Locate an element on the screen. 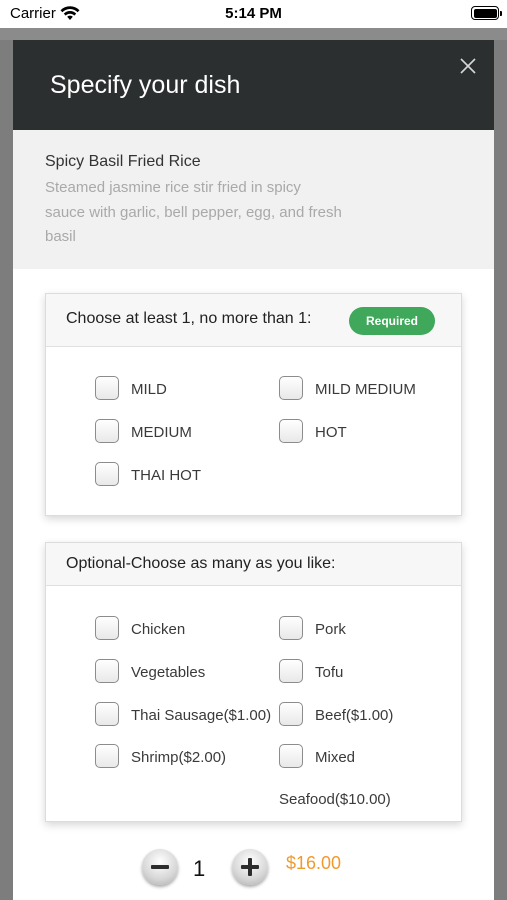 The width and height of the screenshot is (507, 900). status-bar: Carrier 5:14 PM is located at coordinates (253, 14).